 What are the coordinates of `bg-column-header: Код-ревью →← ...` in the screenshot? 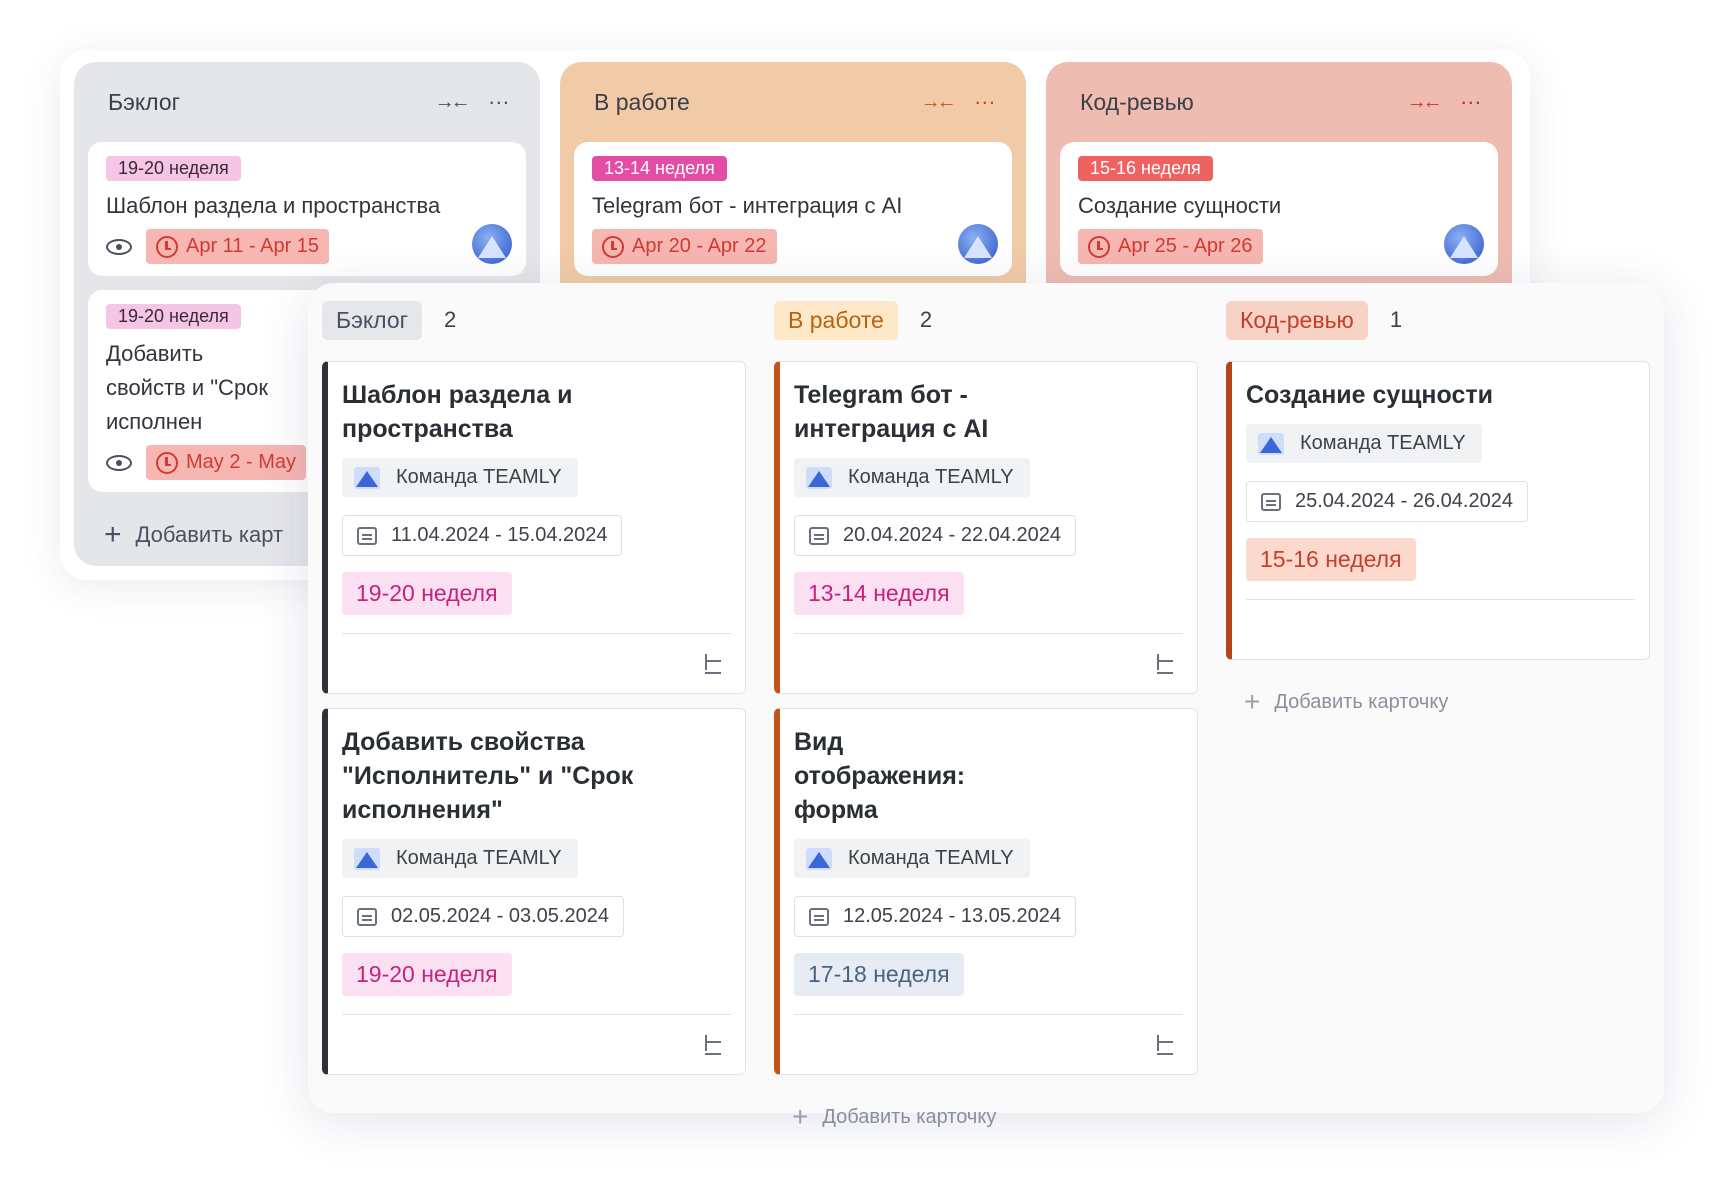 It's located at (1279, 102).